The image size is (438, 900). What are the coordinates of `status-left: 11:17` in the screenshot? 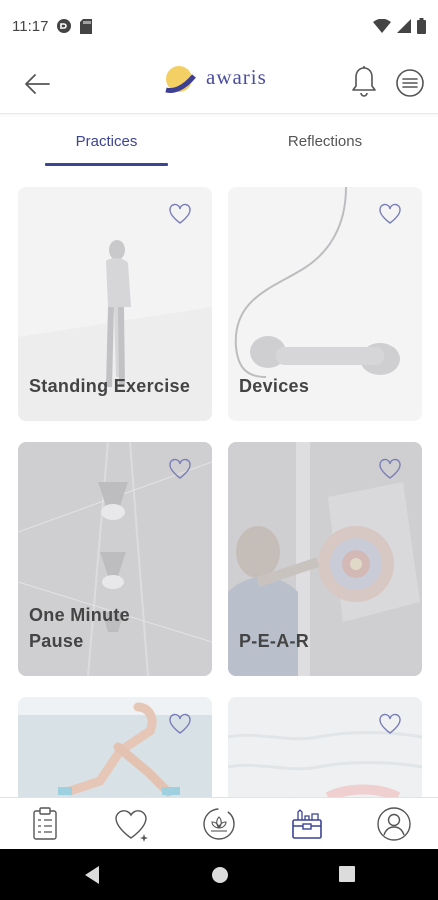 It's located at (52, 26).